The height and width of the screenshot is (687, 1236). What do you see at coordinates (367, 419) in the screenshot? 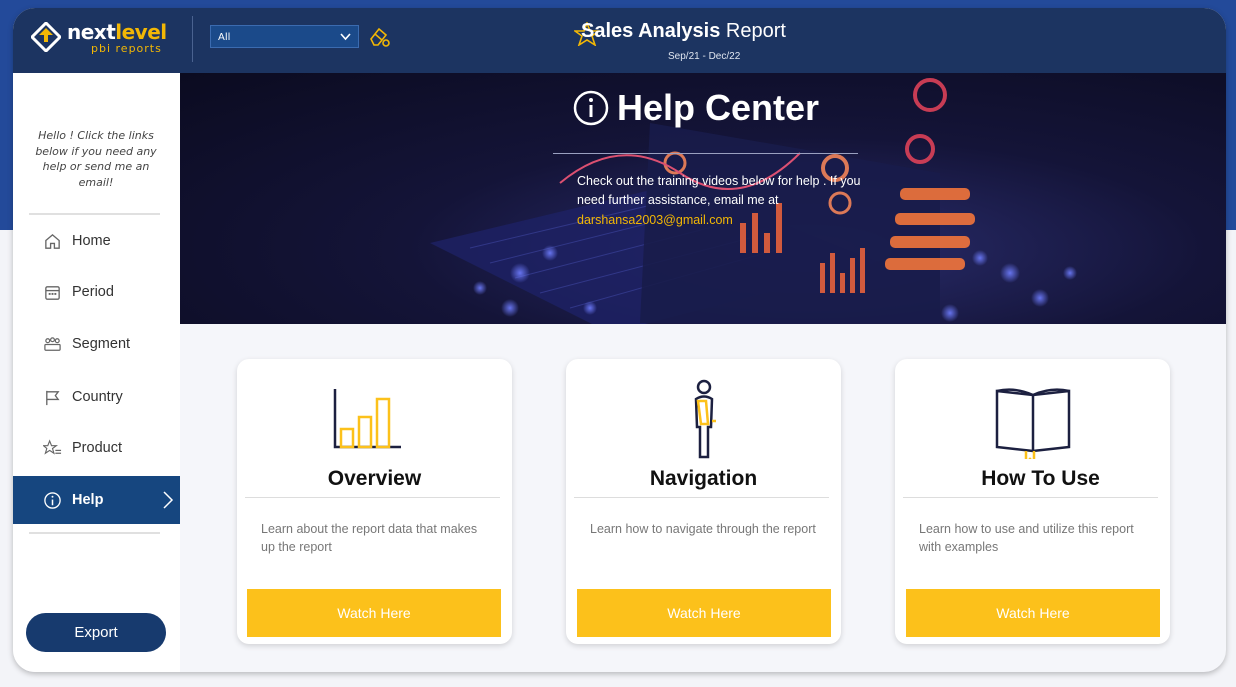
I see `bar-chart-icon` at bounding box center [367, 419].